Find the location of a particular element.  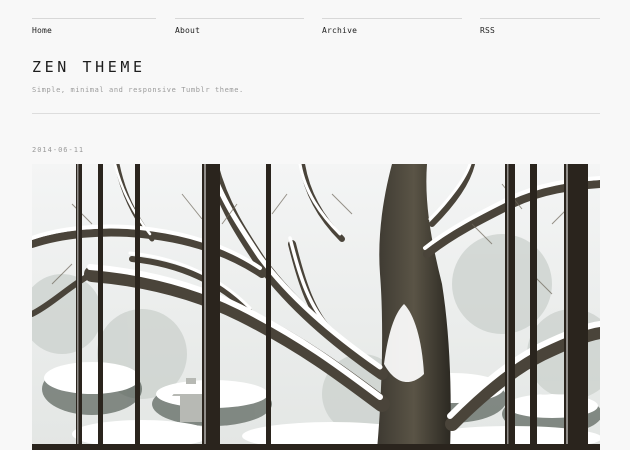

header-divider is located at coordinates (316, 113).